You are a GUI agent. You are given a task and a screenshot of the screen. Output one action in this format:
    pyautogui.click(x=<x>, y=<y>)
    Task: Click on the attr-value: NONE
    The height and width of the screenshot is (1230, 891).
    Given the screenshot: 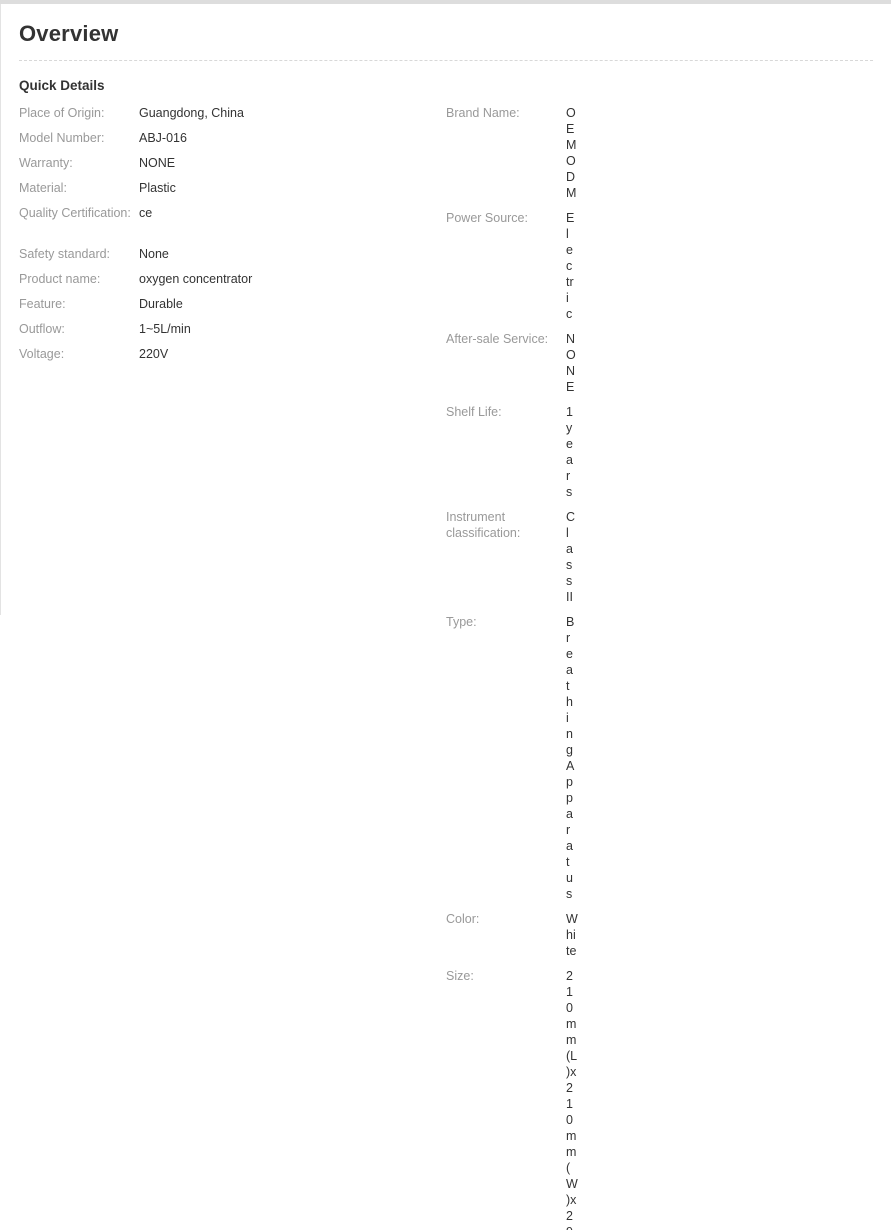 What is the action you would take?
    pyautogui.click(x=571, y=363)
    